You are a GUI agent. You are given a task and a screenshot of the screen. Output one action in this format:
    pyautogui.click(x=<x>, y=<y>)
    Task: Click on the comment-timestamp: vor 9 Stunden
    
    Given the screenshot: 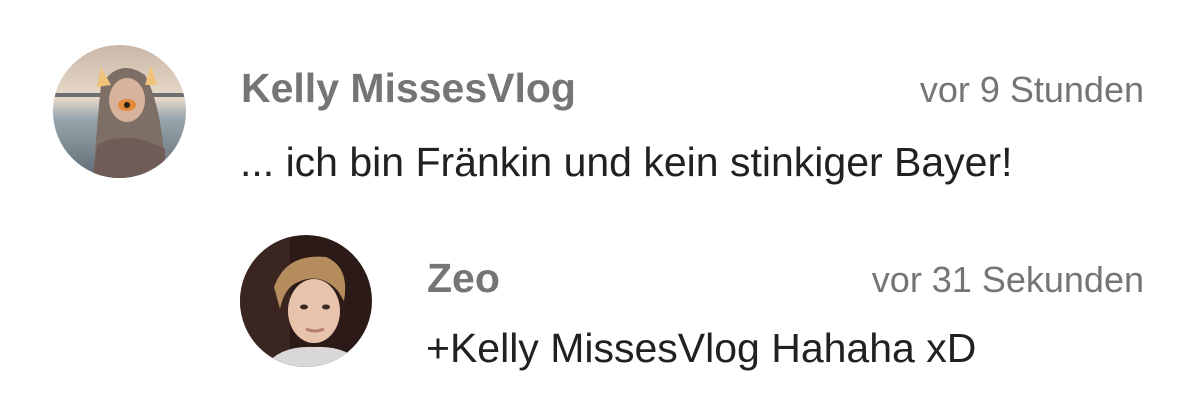 What is the action you would take?
    pyautogui.click(x=1031, y=89)
    